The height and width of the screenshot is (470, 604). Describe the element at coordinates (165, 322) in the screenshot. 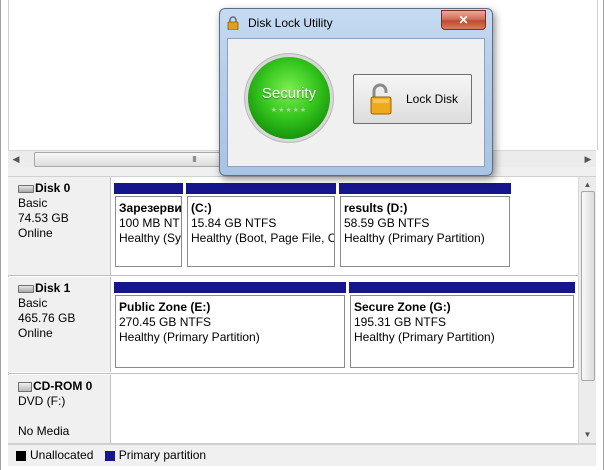

I see `partition-size: 270.45 GB NTFS` at that location.